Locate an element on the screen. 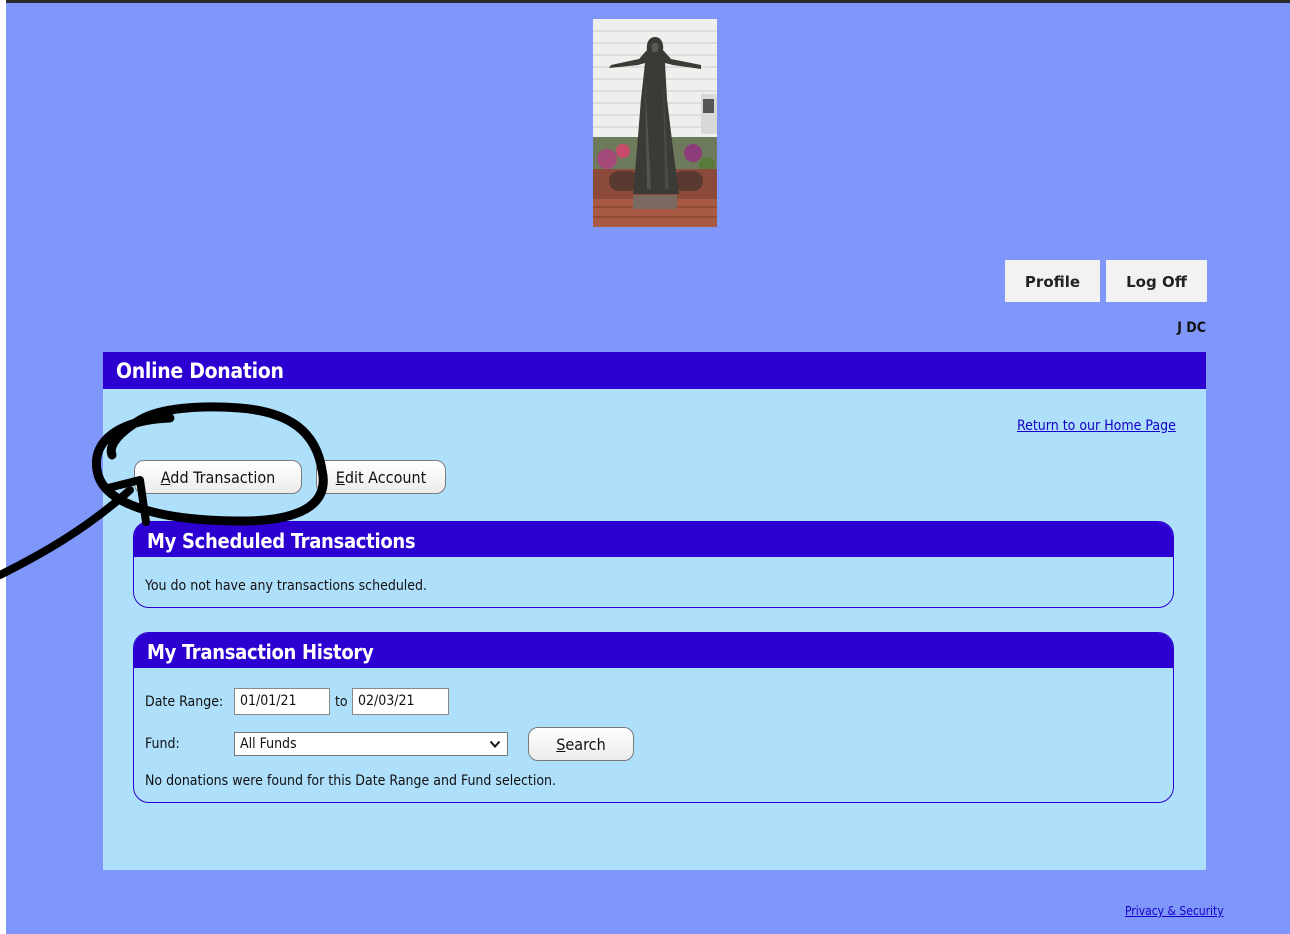 Image resolution: width=1290 pixels, height=934 pixels. user-name: J DC is located at coordinates (1191, 328).